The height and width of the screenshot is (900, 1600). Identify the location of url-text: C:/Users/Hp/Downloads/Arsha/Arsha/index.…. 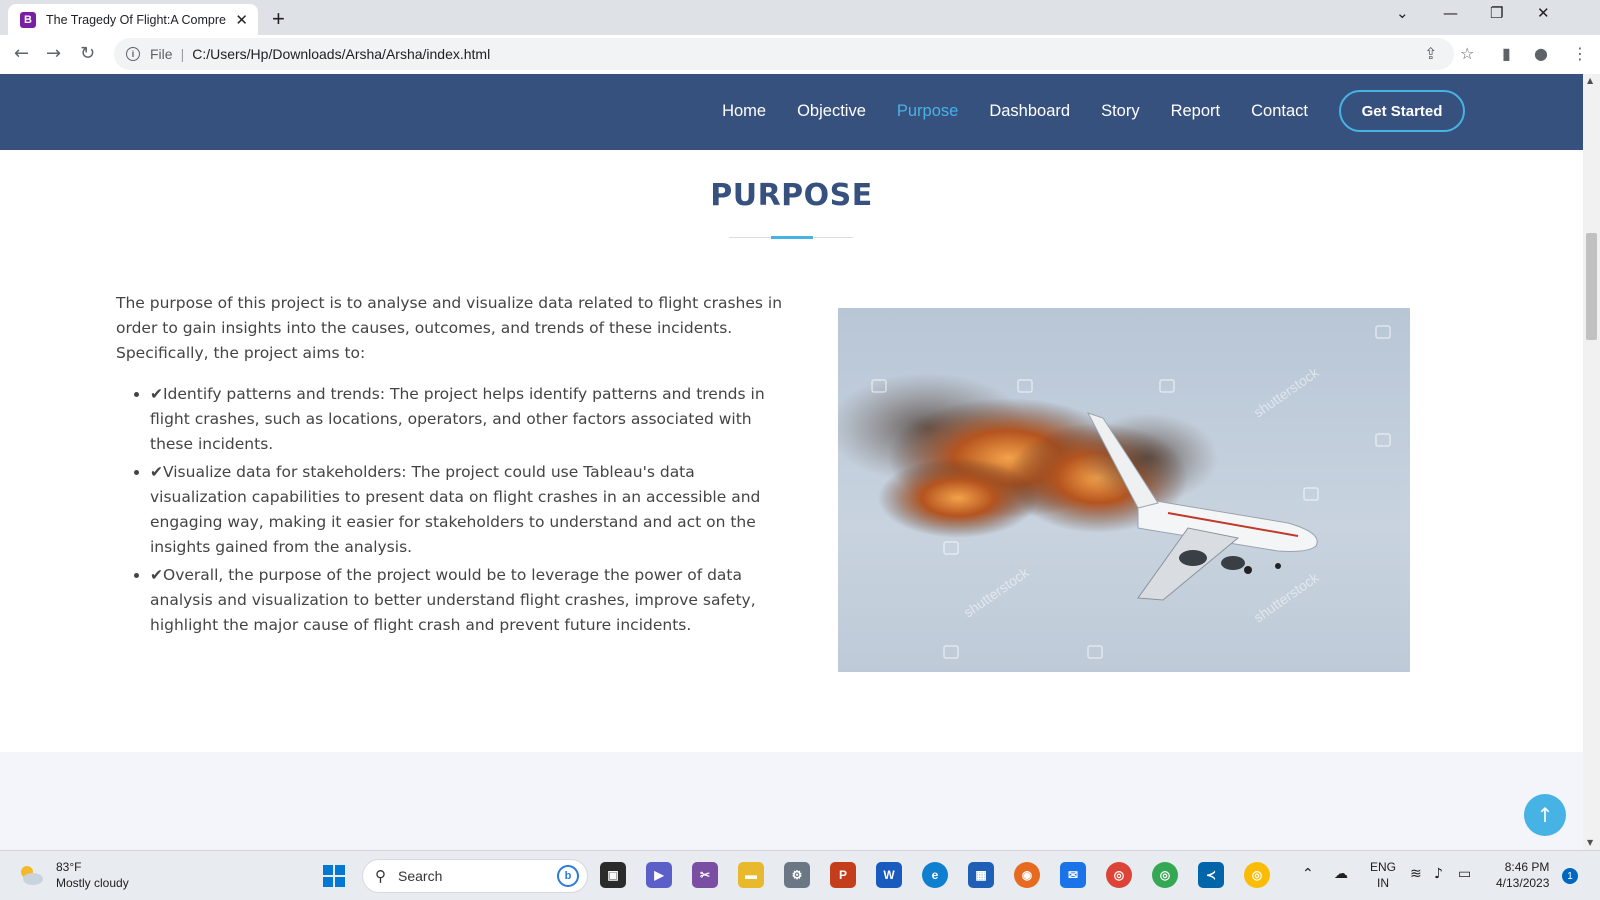
(341, 54).